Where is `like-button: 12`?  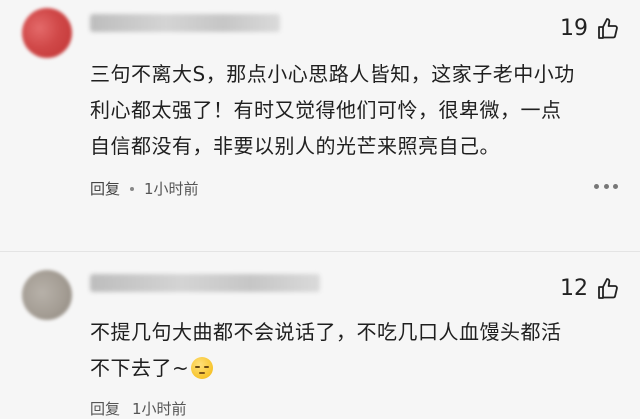
like-button: 12 is located at coordinates (590, 288).